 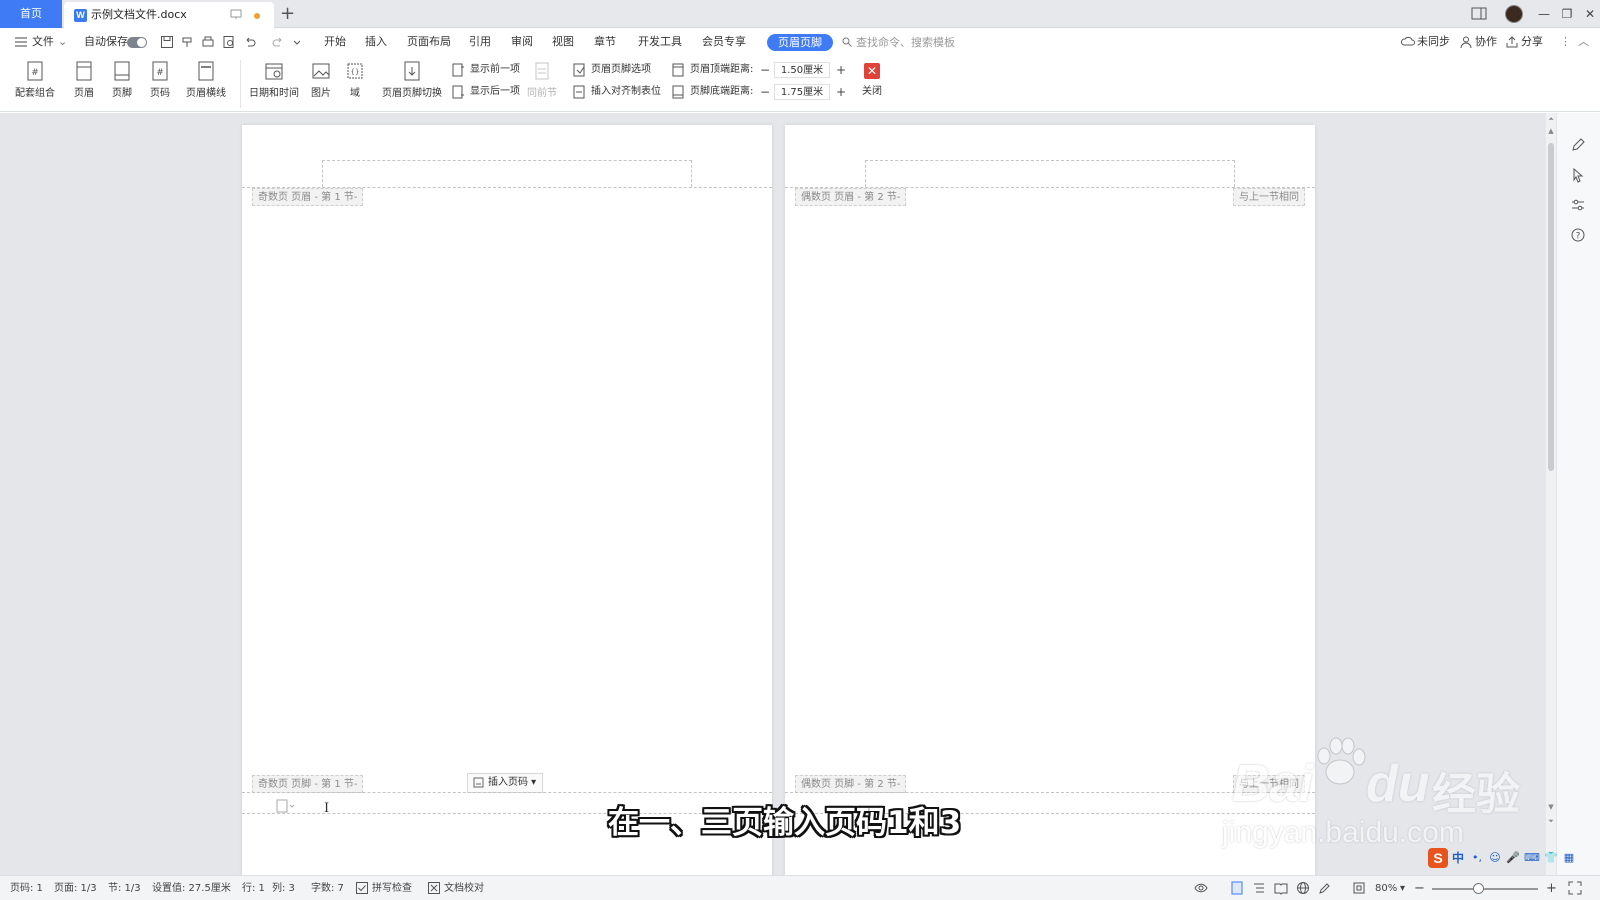 I want to click on reading-view-icon, so click(x=1281, y=888).